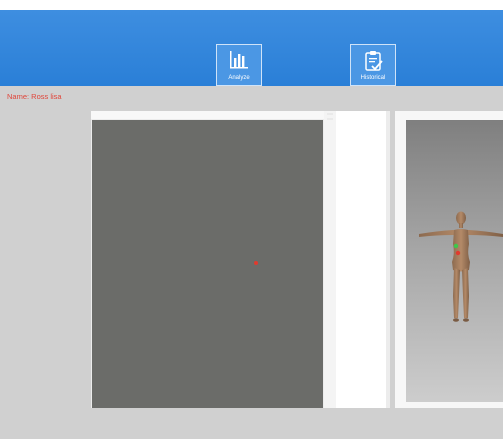  I want to click on 3d-model-viewer, so click(454, 261).